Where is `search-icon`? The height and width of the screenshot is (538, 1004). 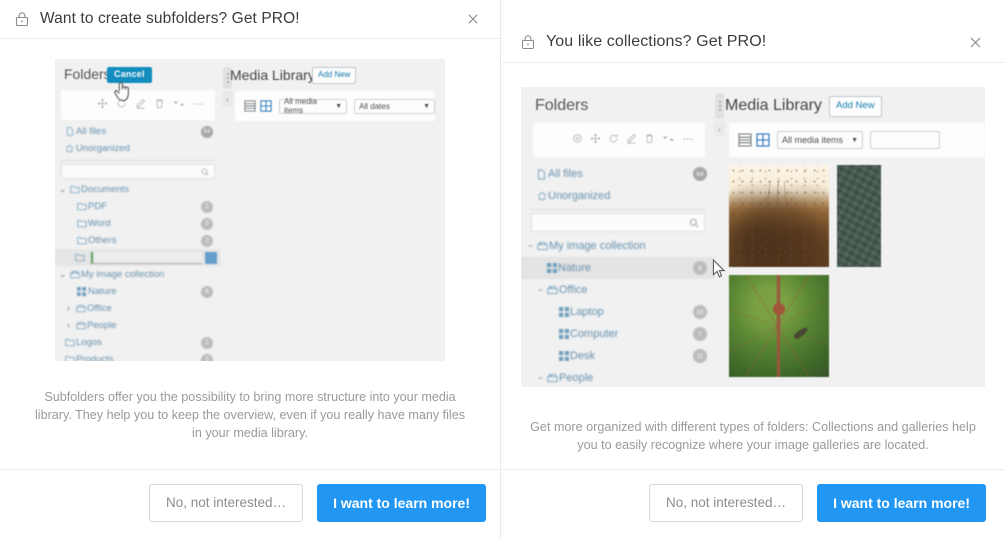 search-icon is located at coordinates (694, 222).